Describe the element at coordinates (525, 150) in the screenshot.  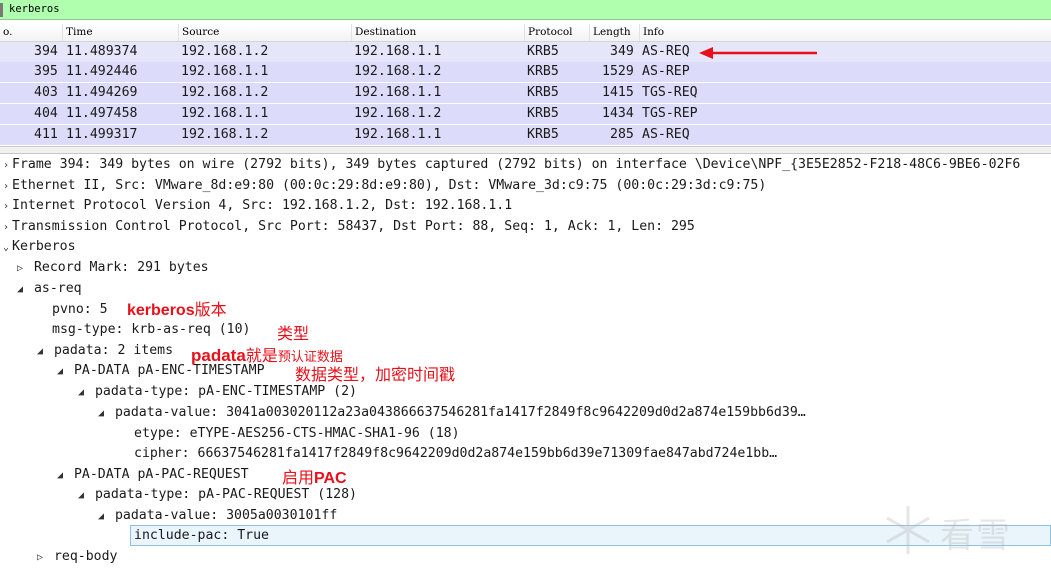
I see `pane-splitter` at that location.